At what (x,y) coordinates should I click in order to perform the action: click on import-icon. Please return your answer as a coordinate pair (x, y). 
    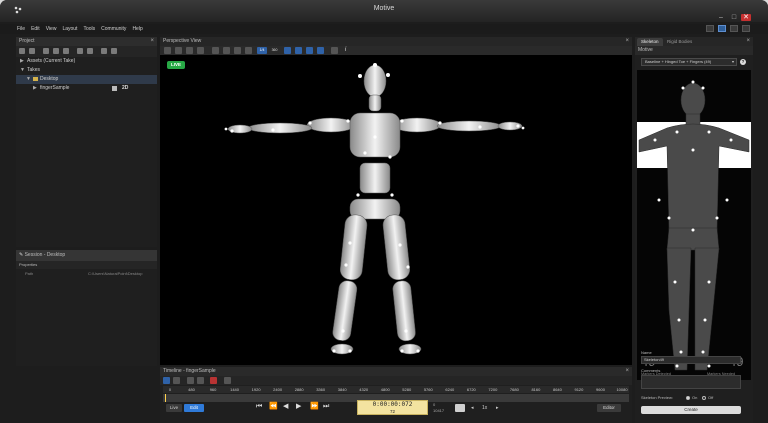
    Looking at the image, I should click on (90, 51).